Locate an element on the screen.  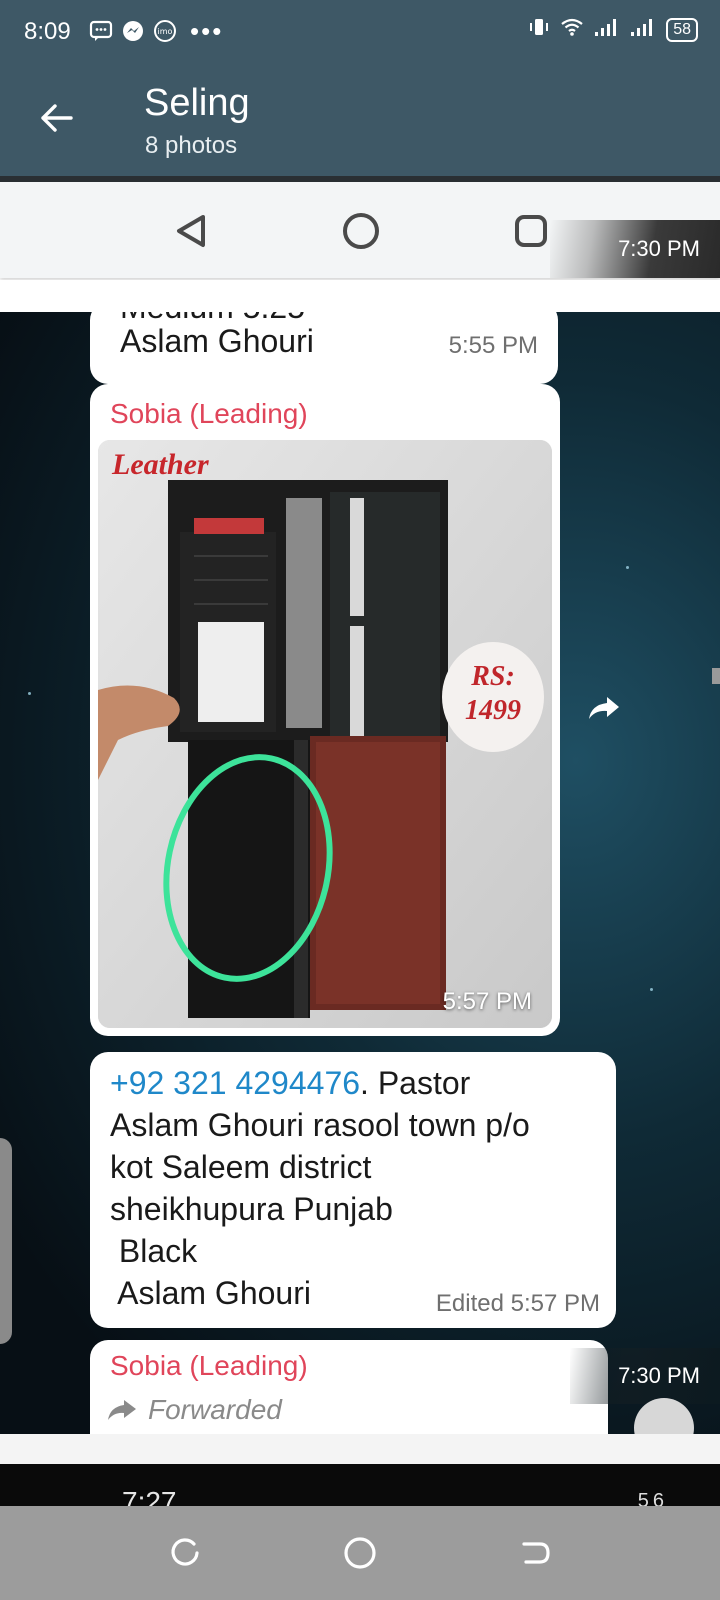
message-time: 5:55 PM is located at coordinates (493, 345).